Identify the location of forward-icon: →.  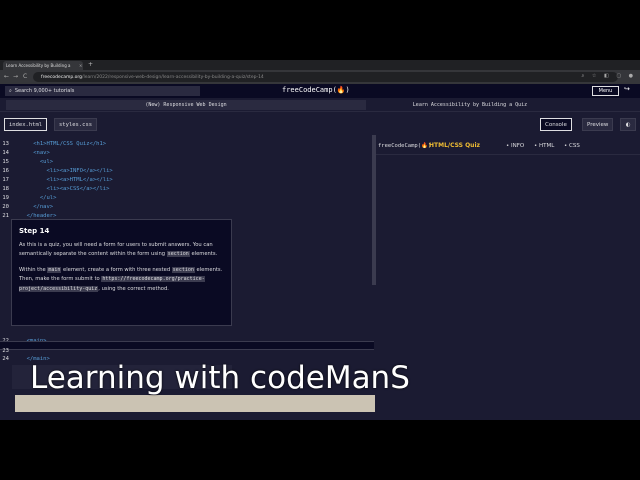
(15, 76).